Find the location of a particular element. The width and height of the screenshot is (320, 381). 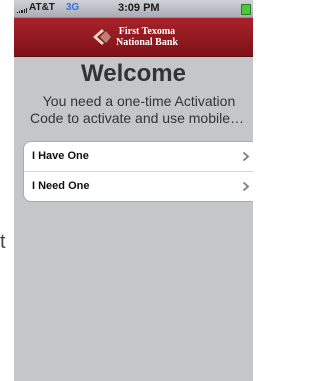

description-line1: You need a one-time Activation is located at coordinates (139, 101).